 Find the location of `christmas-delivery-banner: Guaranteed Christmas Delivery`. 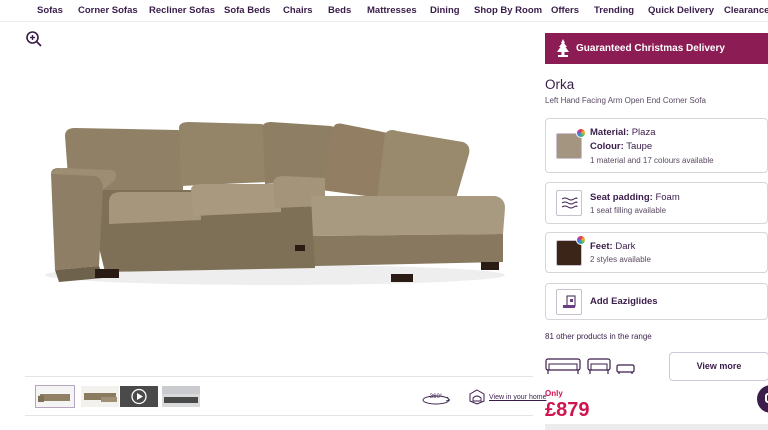

christmas-delivery-banner: Guaranteed Christmas Delivery is located at coordinates (656, 48).